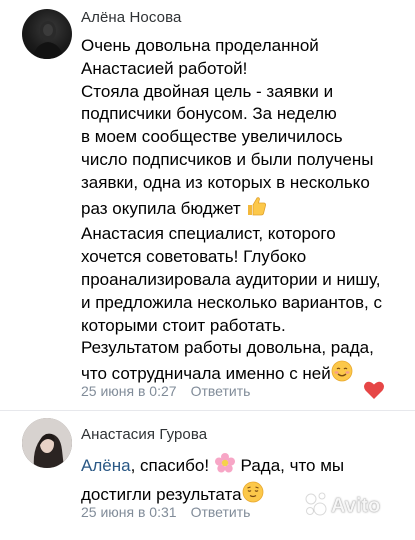 The image size is (415, 540). I want to click on comment-timestamp: 25 июня в 0:27, so click(129, 391).